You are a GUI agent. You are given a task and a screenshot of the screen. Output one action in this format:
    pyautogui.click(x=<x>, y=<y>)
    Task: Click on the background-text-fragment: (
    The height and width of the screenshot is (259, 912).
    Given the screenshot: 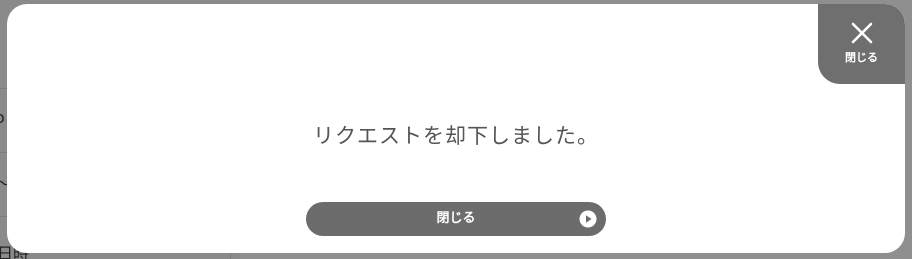 What is the action you would take?
    pyautogui.click(x=0, y=54)
    